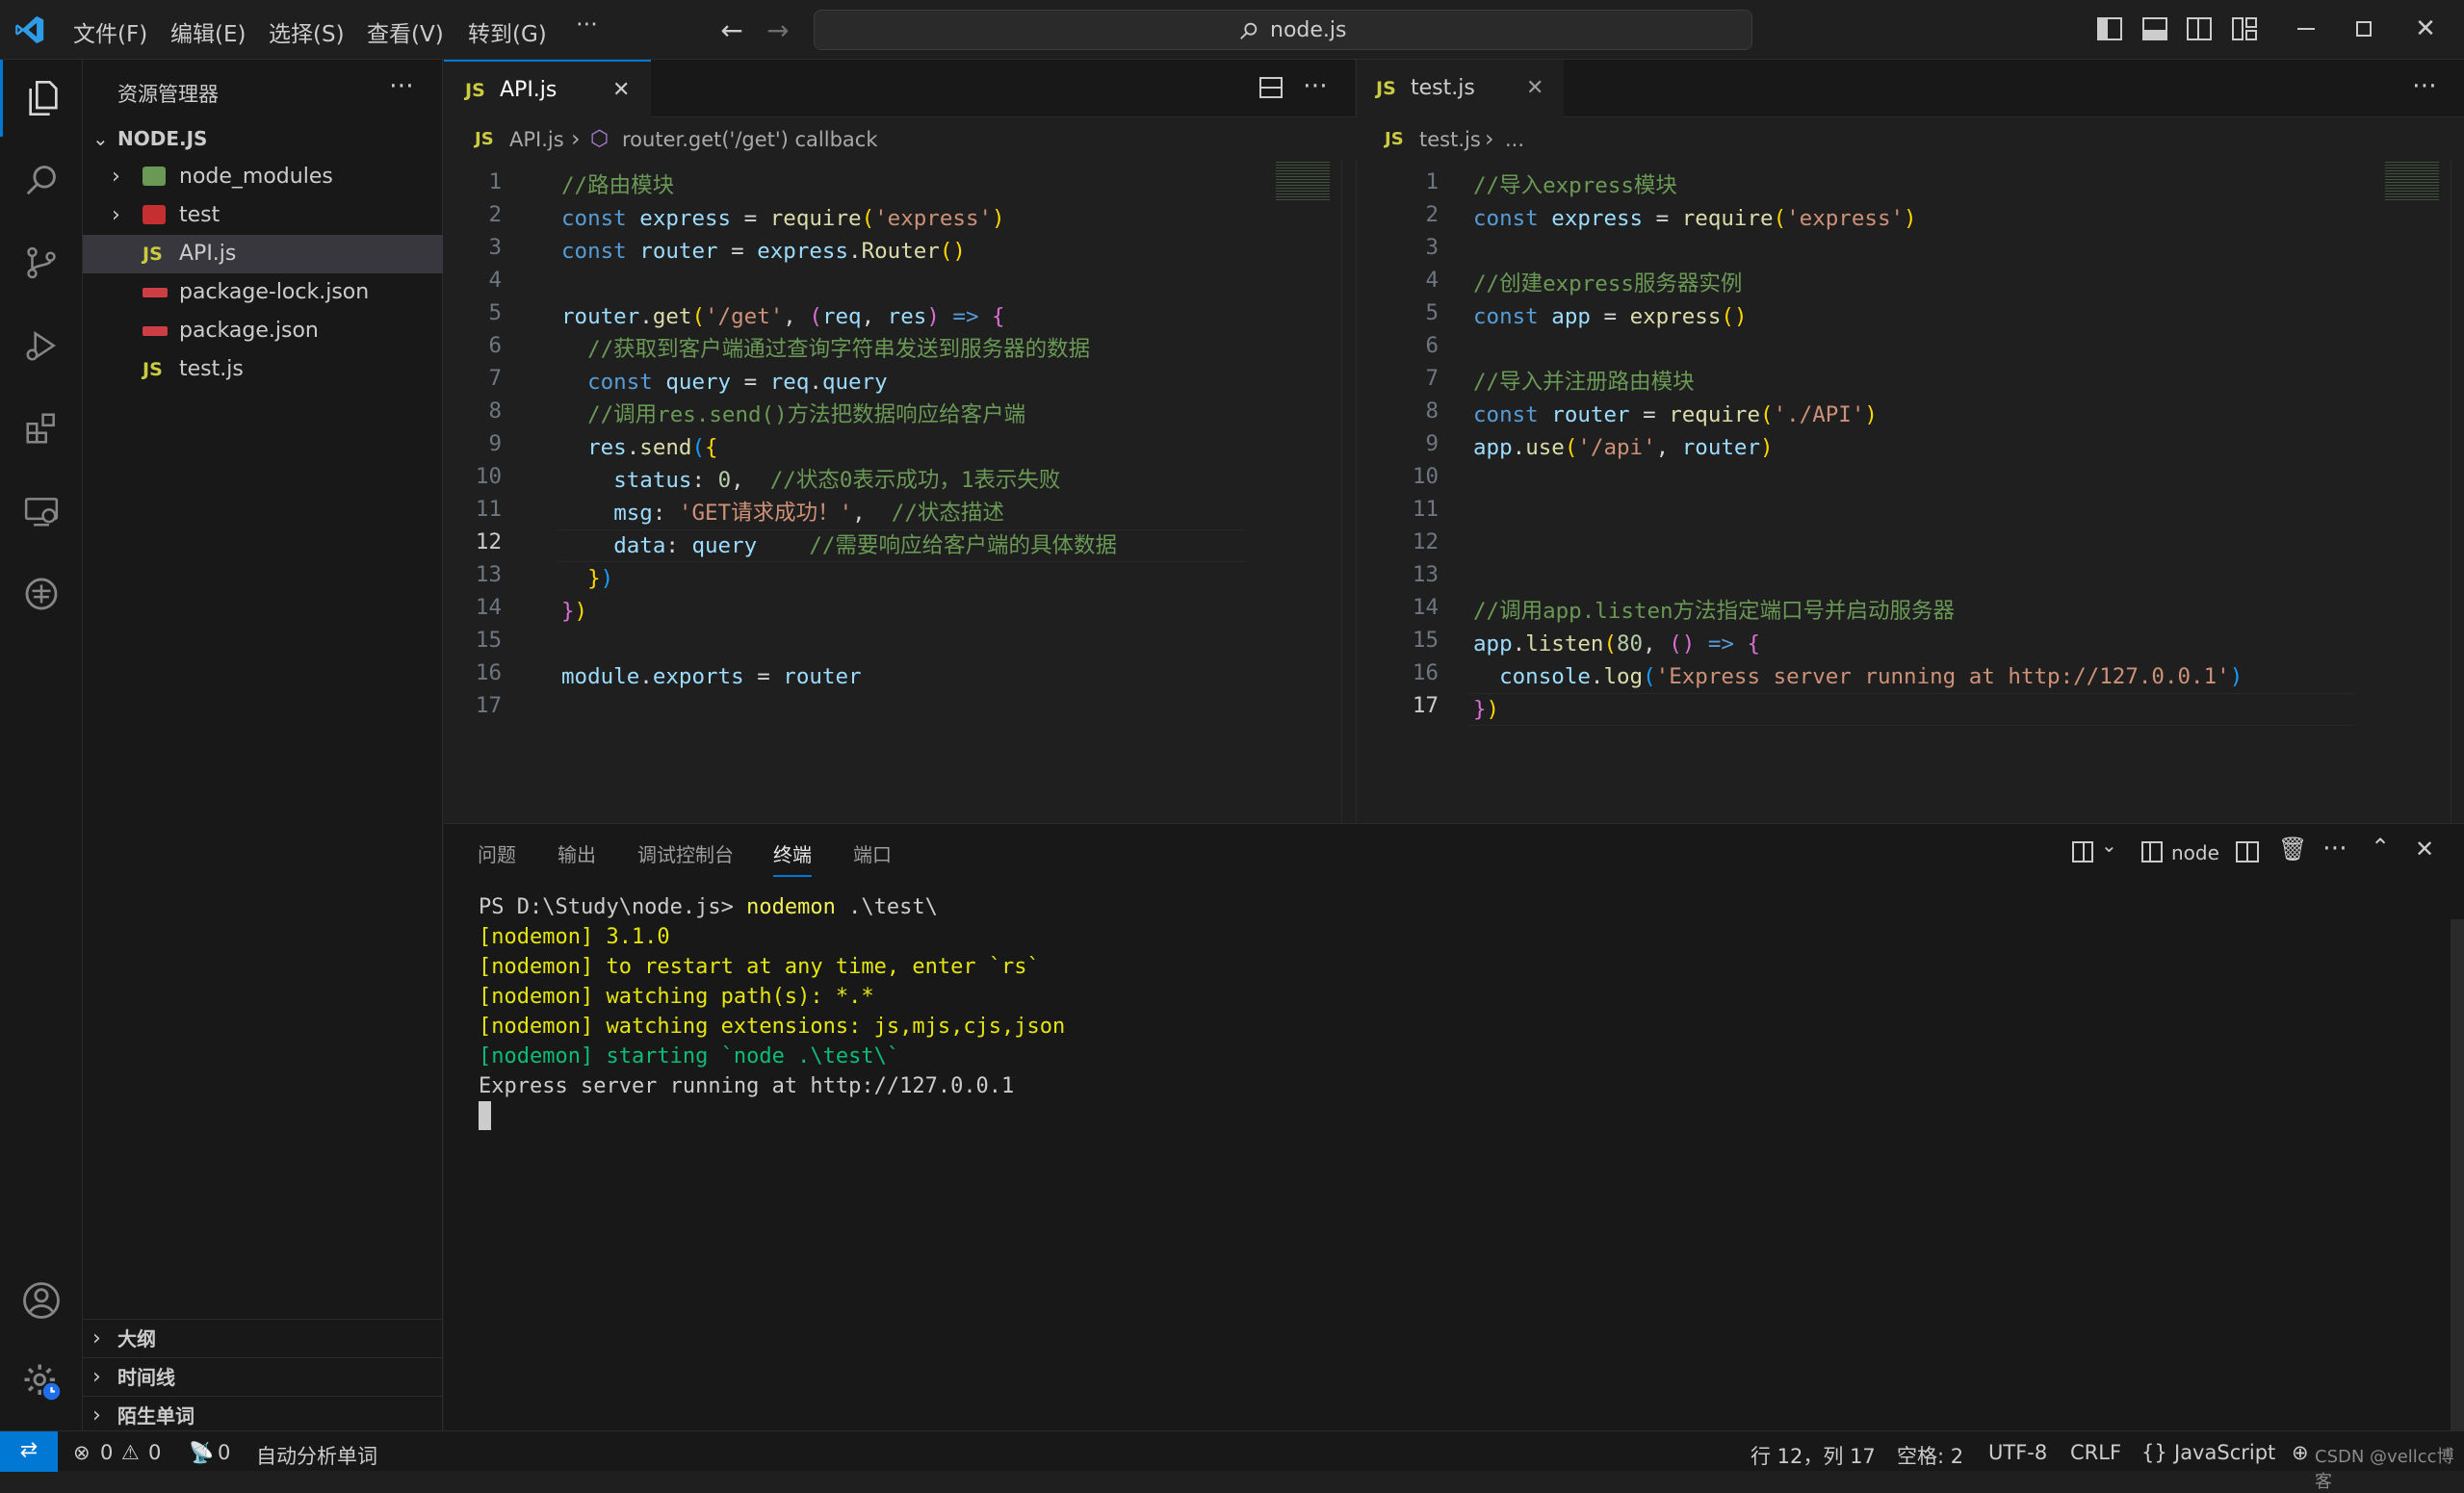  I want to click on menu-edit: 编辑(E), so click(208, 32).